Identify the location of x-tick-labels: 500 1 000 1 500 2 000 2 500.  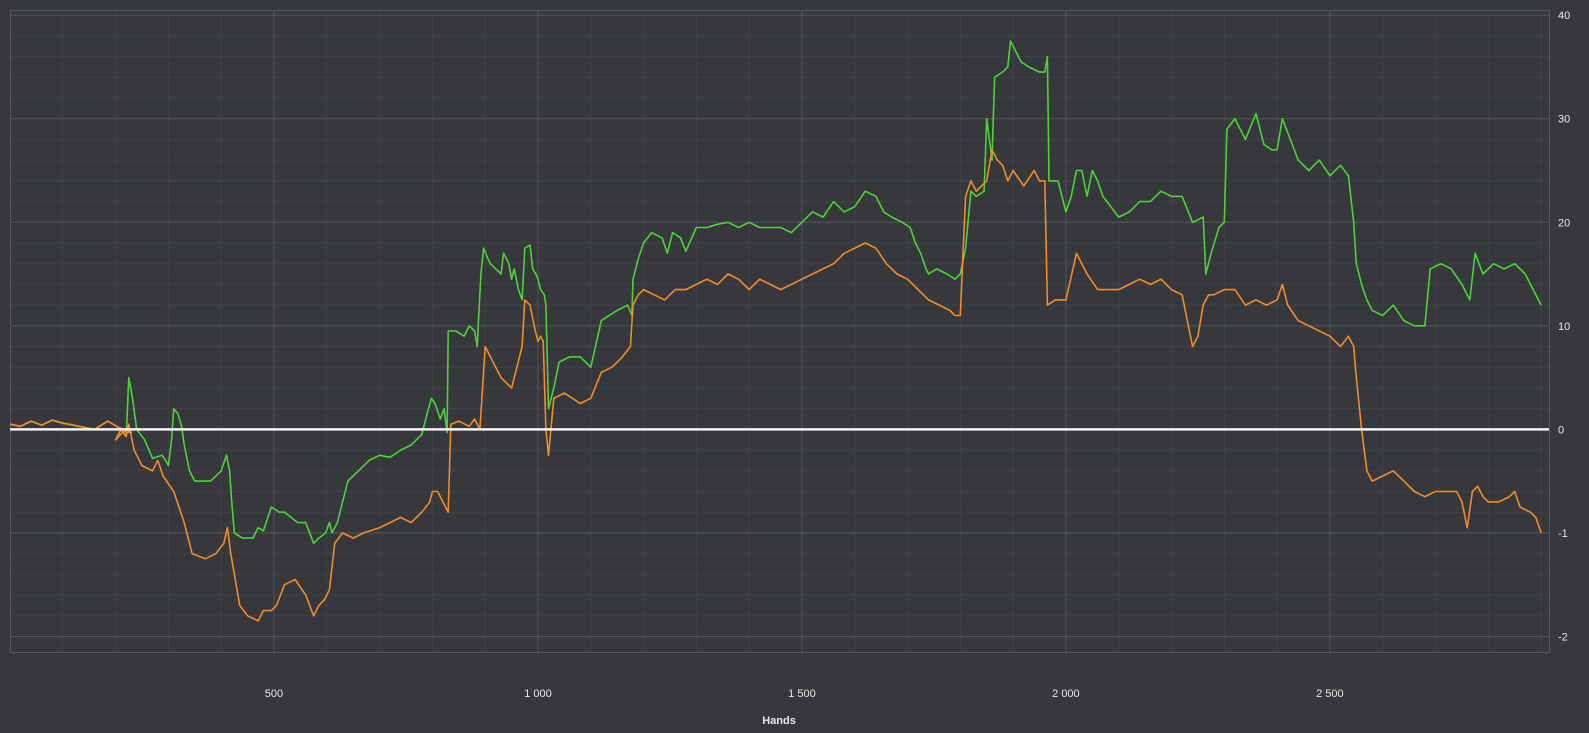
(804, 694).